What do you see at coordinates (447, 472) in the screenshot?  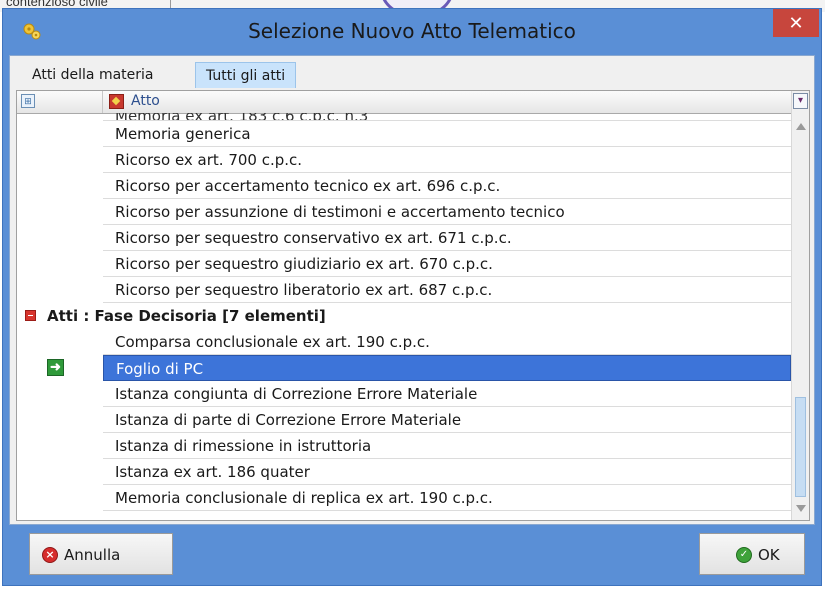 I see `list-item-label: Istanza ex art. 186 quater` at bounding box center [447, 472].